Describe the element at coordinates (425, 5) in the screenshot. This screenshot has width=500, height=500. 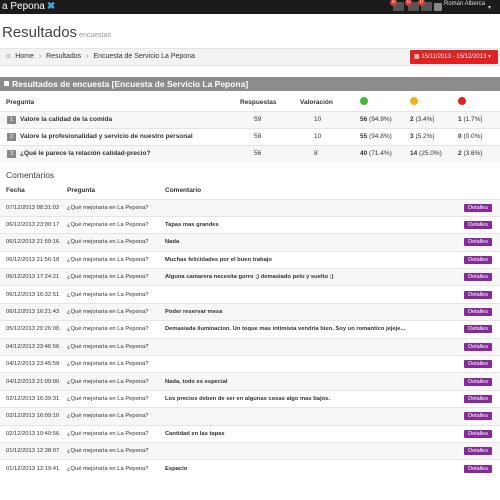
I see `tasks-icon: 0` at that location.